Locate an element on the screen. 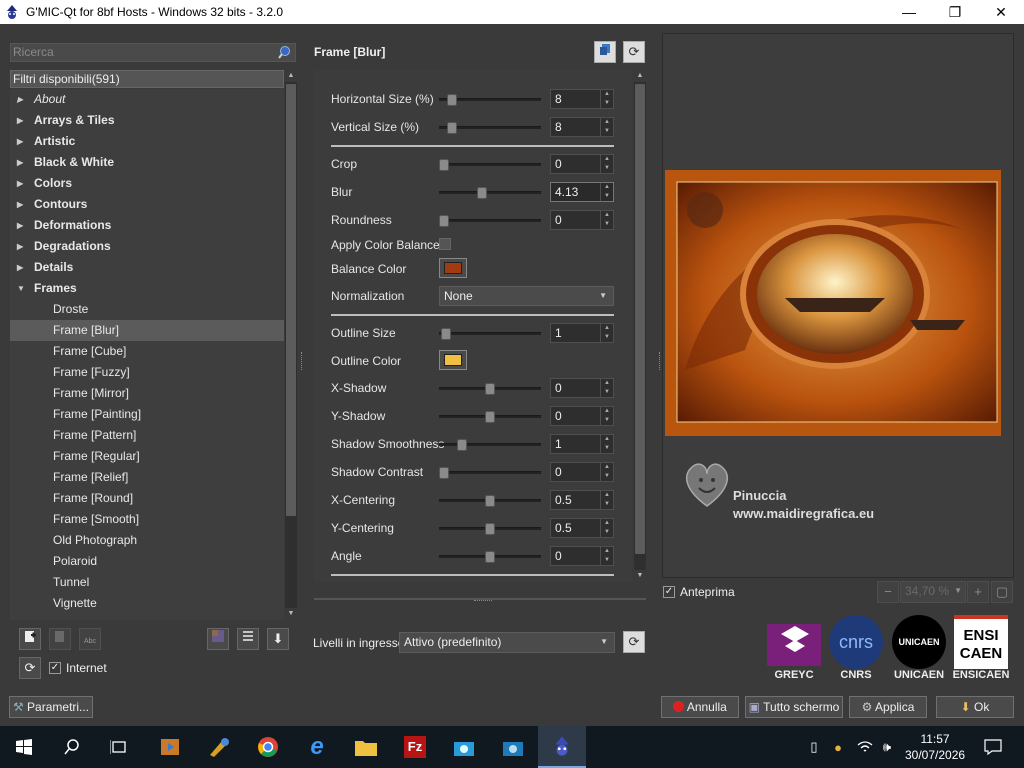 The image size is (1024, 768). scroll-up-icon: ▲ is located at coordinates (640, 76).